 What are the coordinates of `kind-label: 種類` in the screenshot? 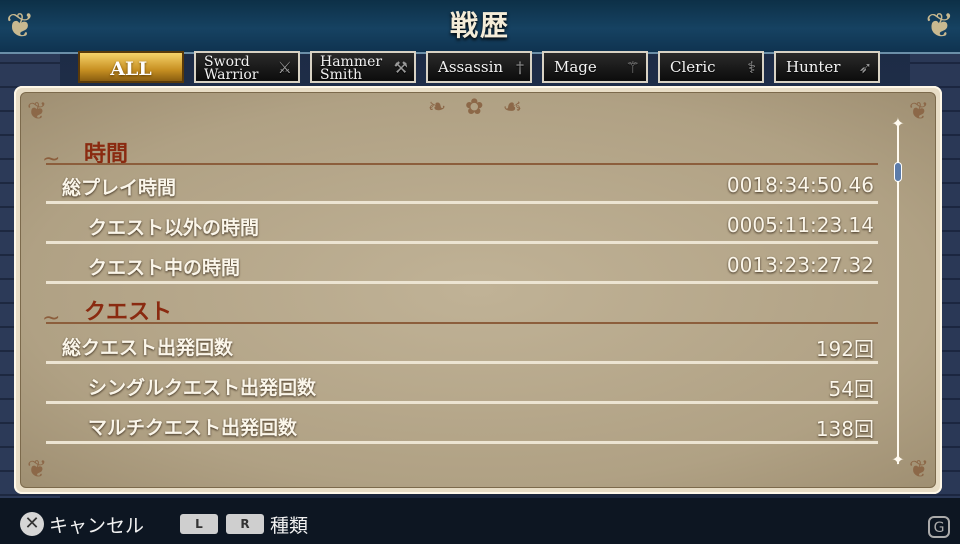 It's located at (289, 526).